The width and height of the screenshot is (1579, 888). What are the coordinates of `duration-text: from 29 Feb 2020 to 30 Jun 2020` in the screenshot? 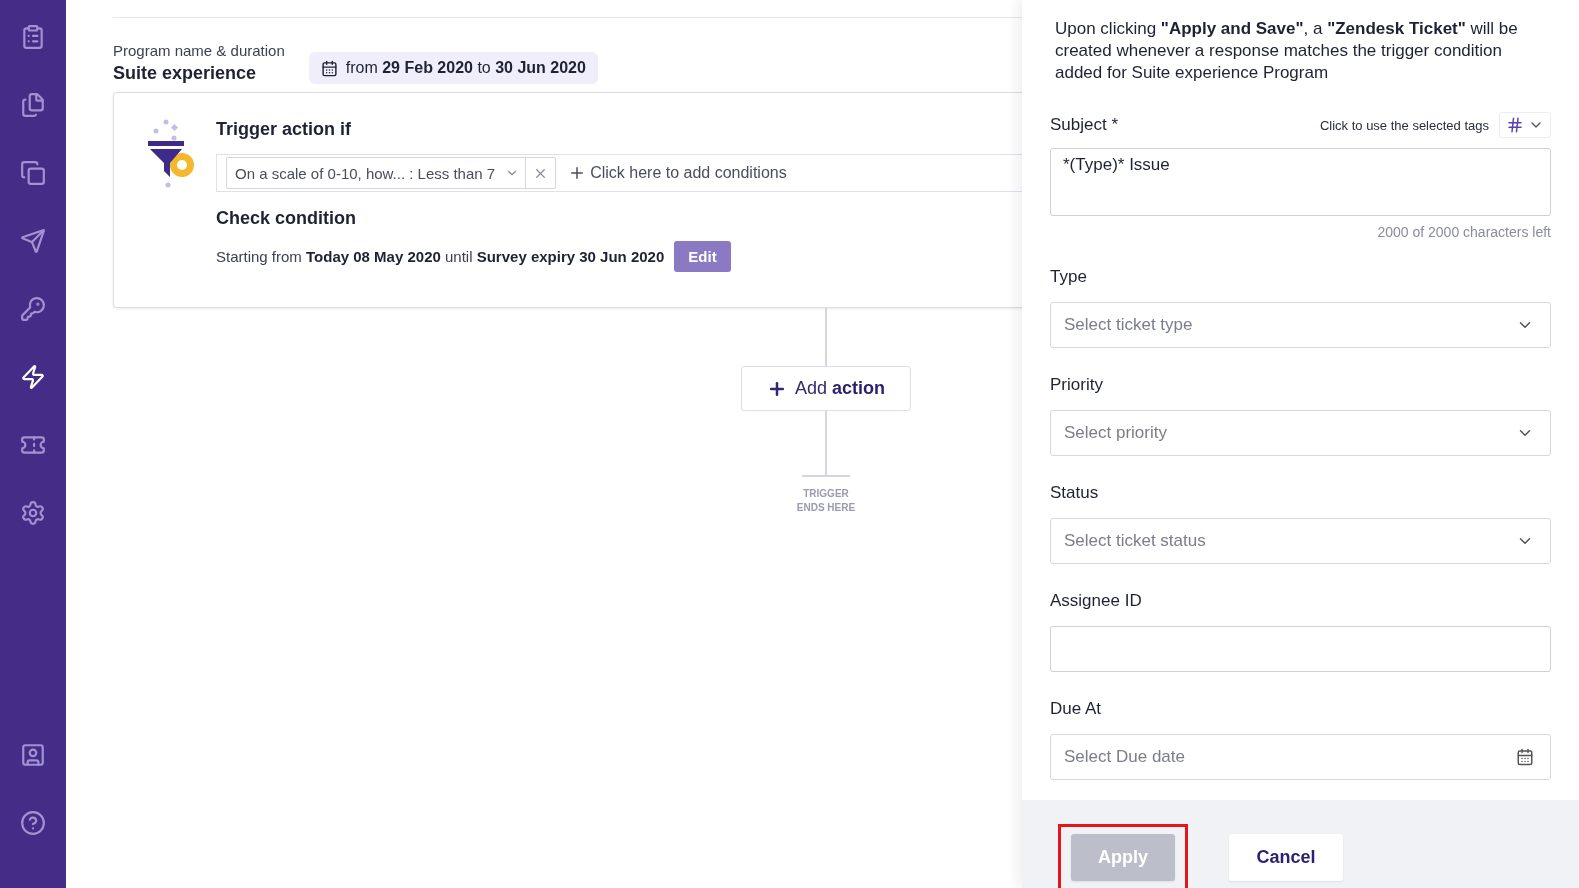 It's located at (465, 68).